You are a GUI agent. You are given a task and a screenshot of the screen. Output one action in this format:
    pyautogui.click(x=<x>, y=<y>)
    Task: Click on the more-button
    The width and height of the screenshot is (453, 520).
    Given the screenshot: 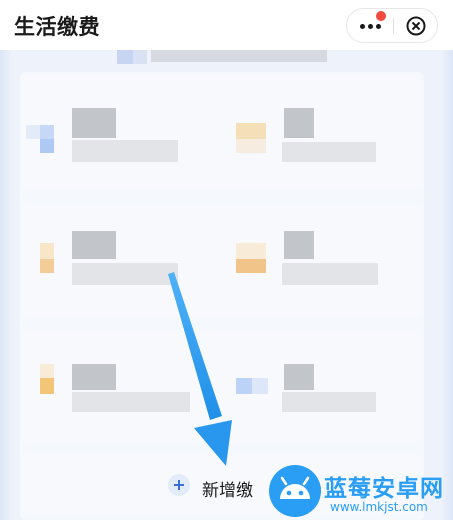 What is the action you would take?
    pyautogui.click(x=370, y=25)
    